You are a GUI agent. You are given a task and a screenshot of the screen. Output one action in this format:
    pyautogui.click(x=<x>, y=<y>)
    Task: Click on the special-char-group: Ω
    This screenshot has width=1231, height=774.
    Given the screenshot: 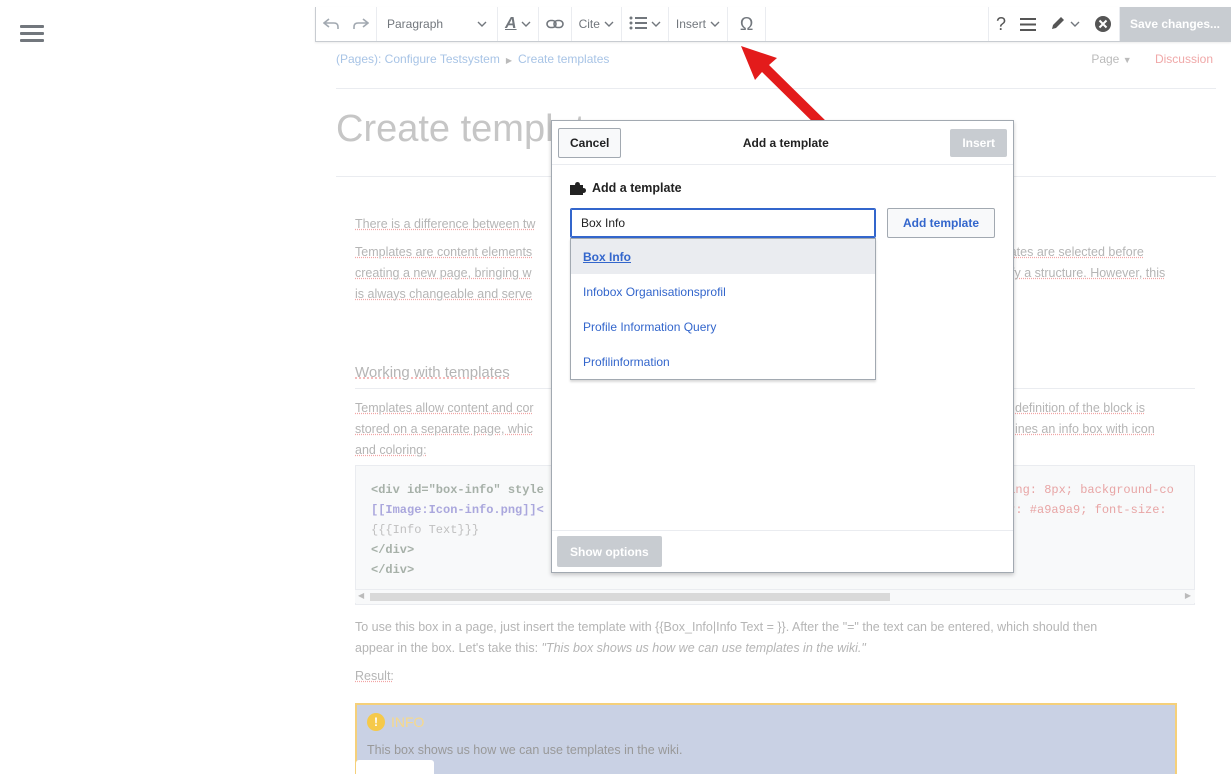 What is the action you would take?
    pyautogui.click(x=747, y=24)
    